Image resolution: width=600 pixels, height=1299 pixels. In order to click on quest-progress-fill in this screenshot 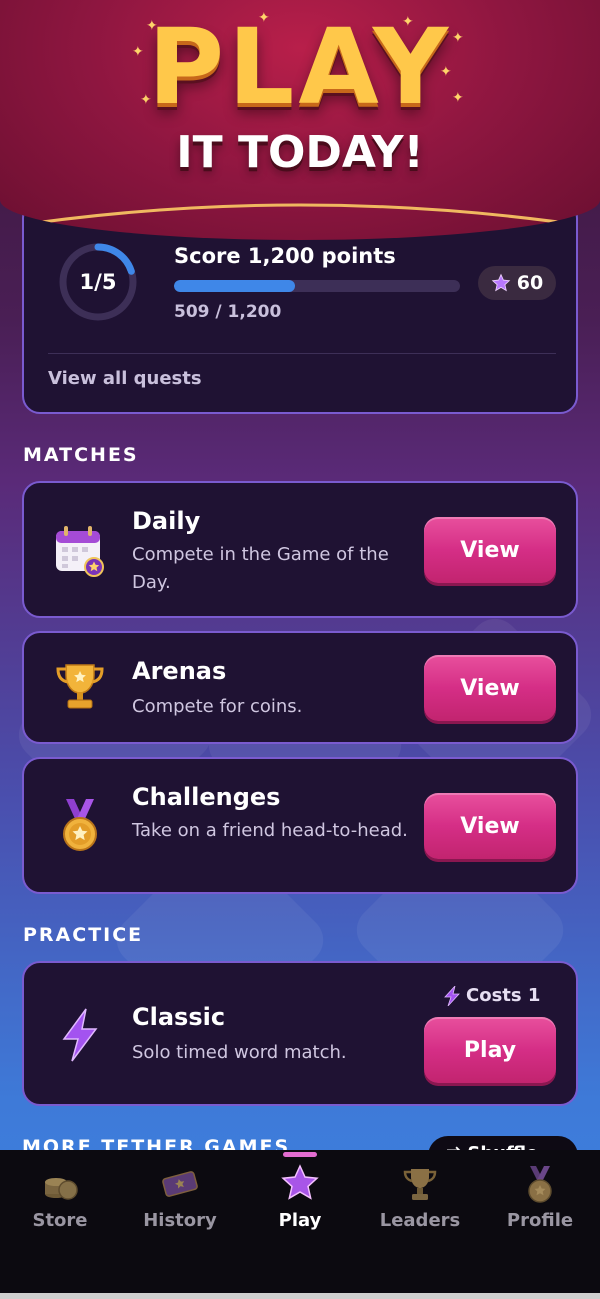, I will do `click(235, 286)`.